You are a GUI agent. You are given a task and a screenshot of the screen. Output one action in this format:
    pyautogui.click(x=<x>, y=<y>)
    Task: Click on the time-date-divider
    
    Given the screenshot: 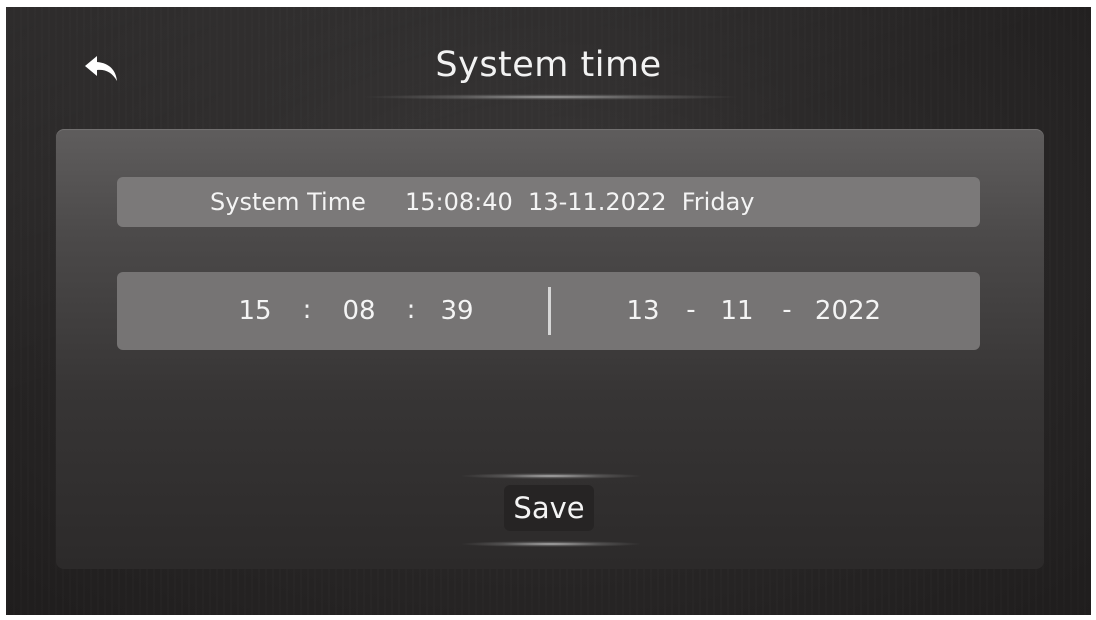 What is the action you would take?
    pyautogui.click(x=549, y=311)
    